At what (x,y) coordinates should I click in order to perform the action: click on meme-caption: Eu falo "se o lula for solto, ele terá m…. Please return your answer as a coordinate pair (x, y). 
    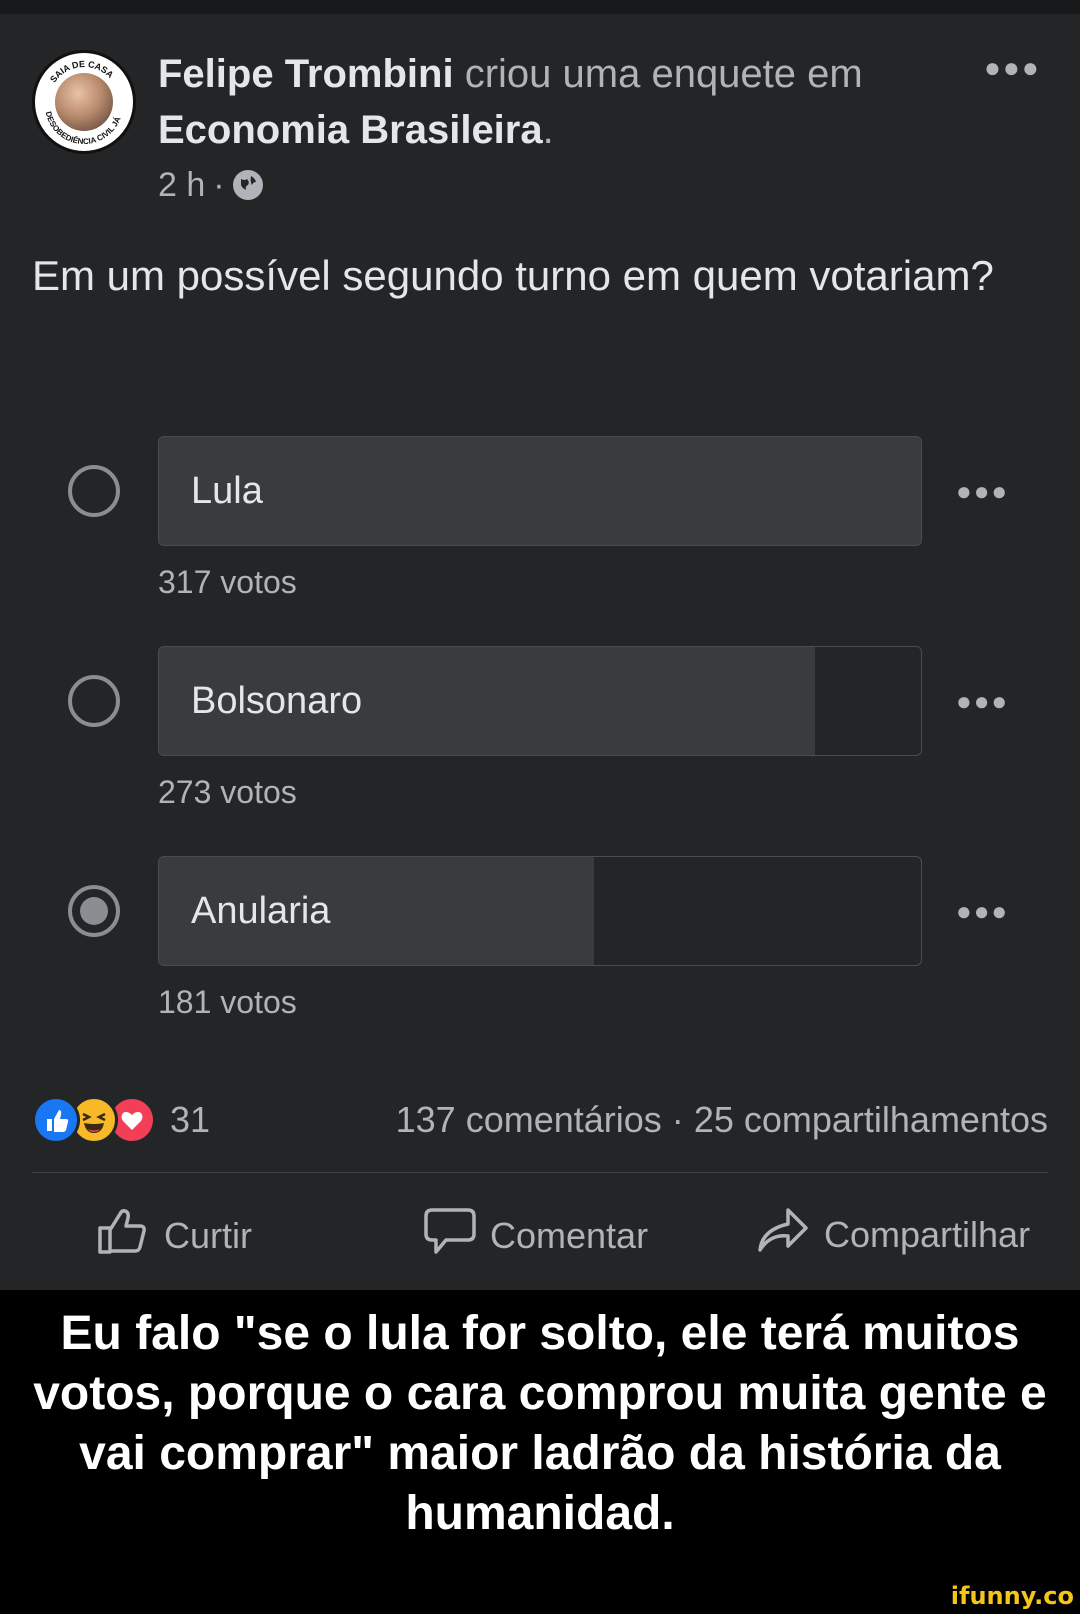
    Looking at the image, I should click on (540, 1423).